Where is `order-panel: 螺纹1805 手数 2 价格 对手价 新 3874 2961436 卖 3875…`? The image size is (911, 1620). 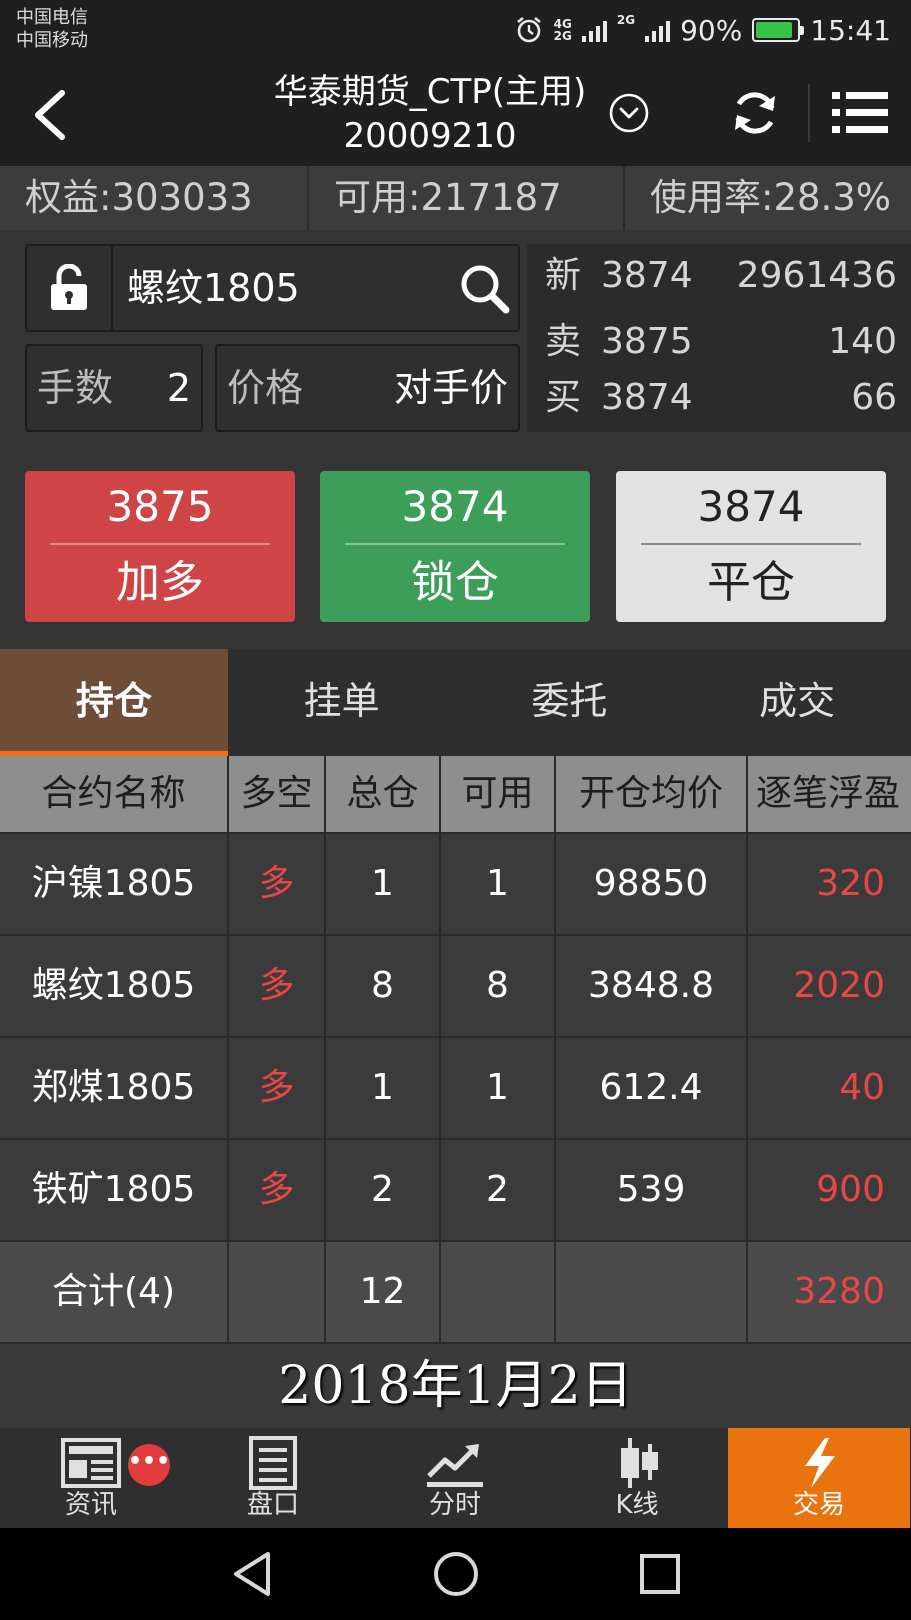 order-panel: 螺纹1805 手数 2 价格 对手价 新 3874 2961436 卖 3875… is located at coordinates (455, 332).